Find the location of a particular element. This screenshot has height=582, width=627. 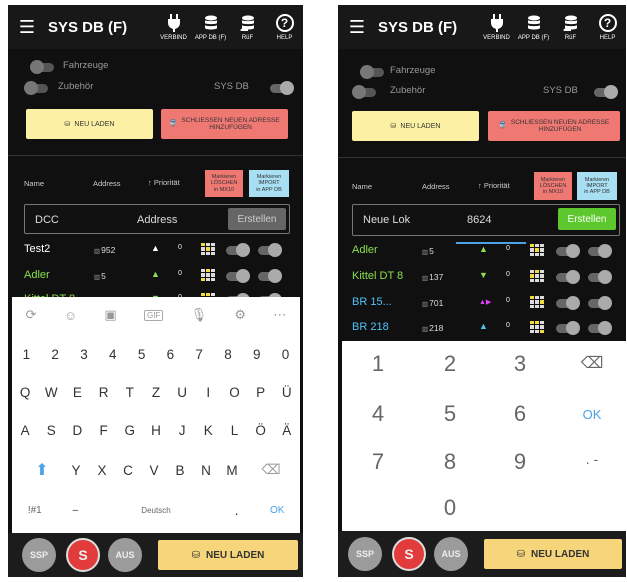

key-e: E is located at coordinates (77, 392).